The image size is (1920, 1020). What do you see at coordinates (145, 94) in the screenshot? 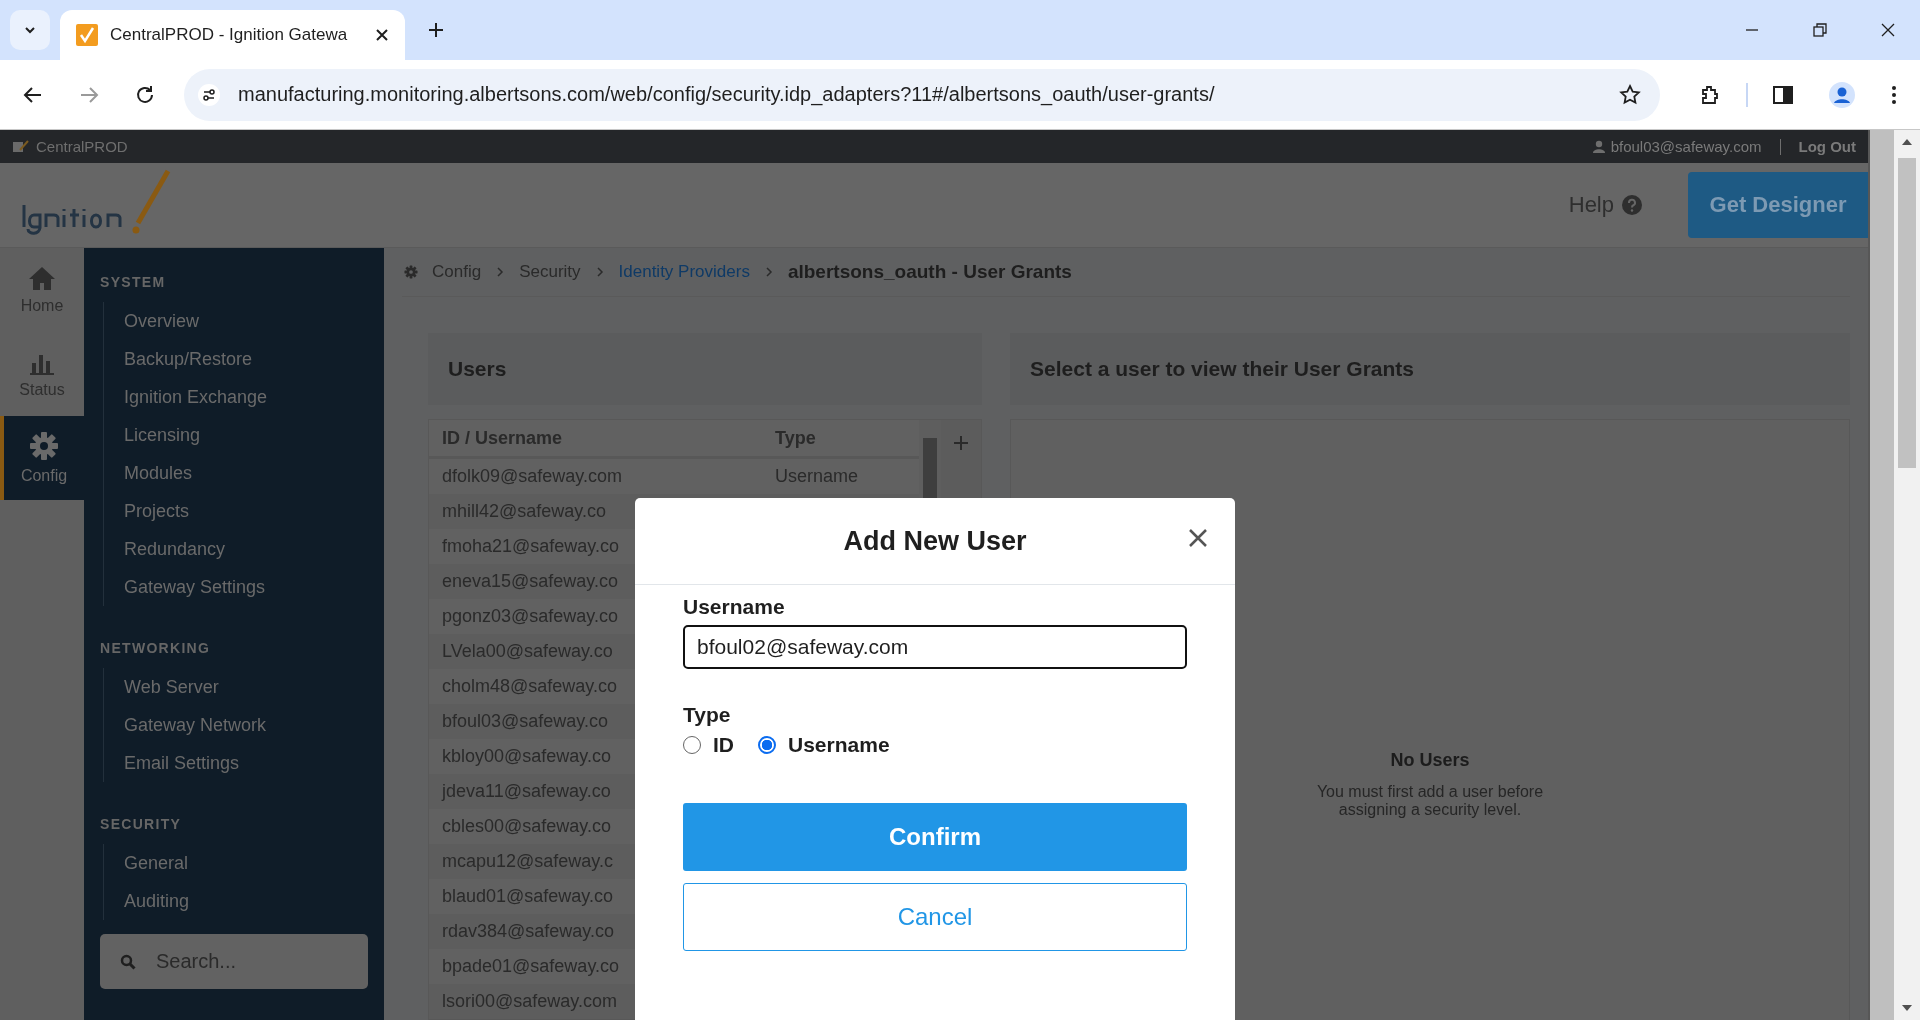
I see `reload-icon` at bounding box center [145, 94].